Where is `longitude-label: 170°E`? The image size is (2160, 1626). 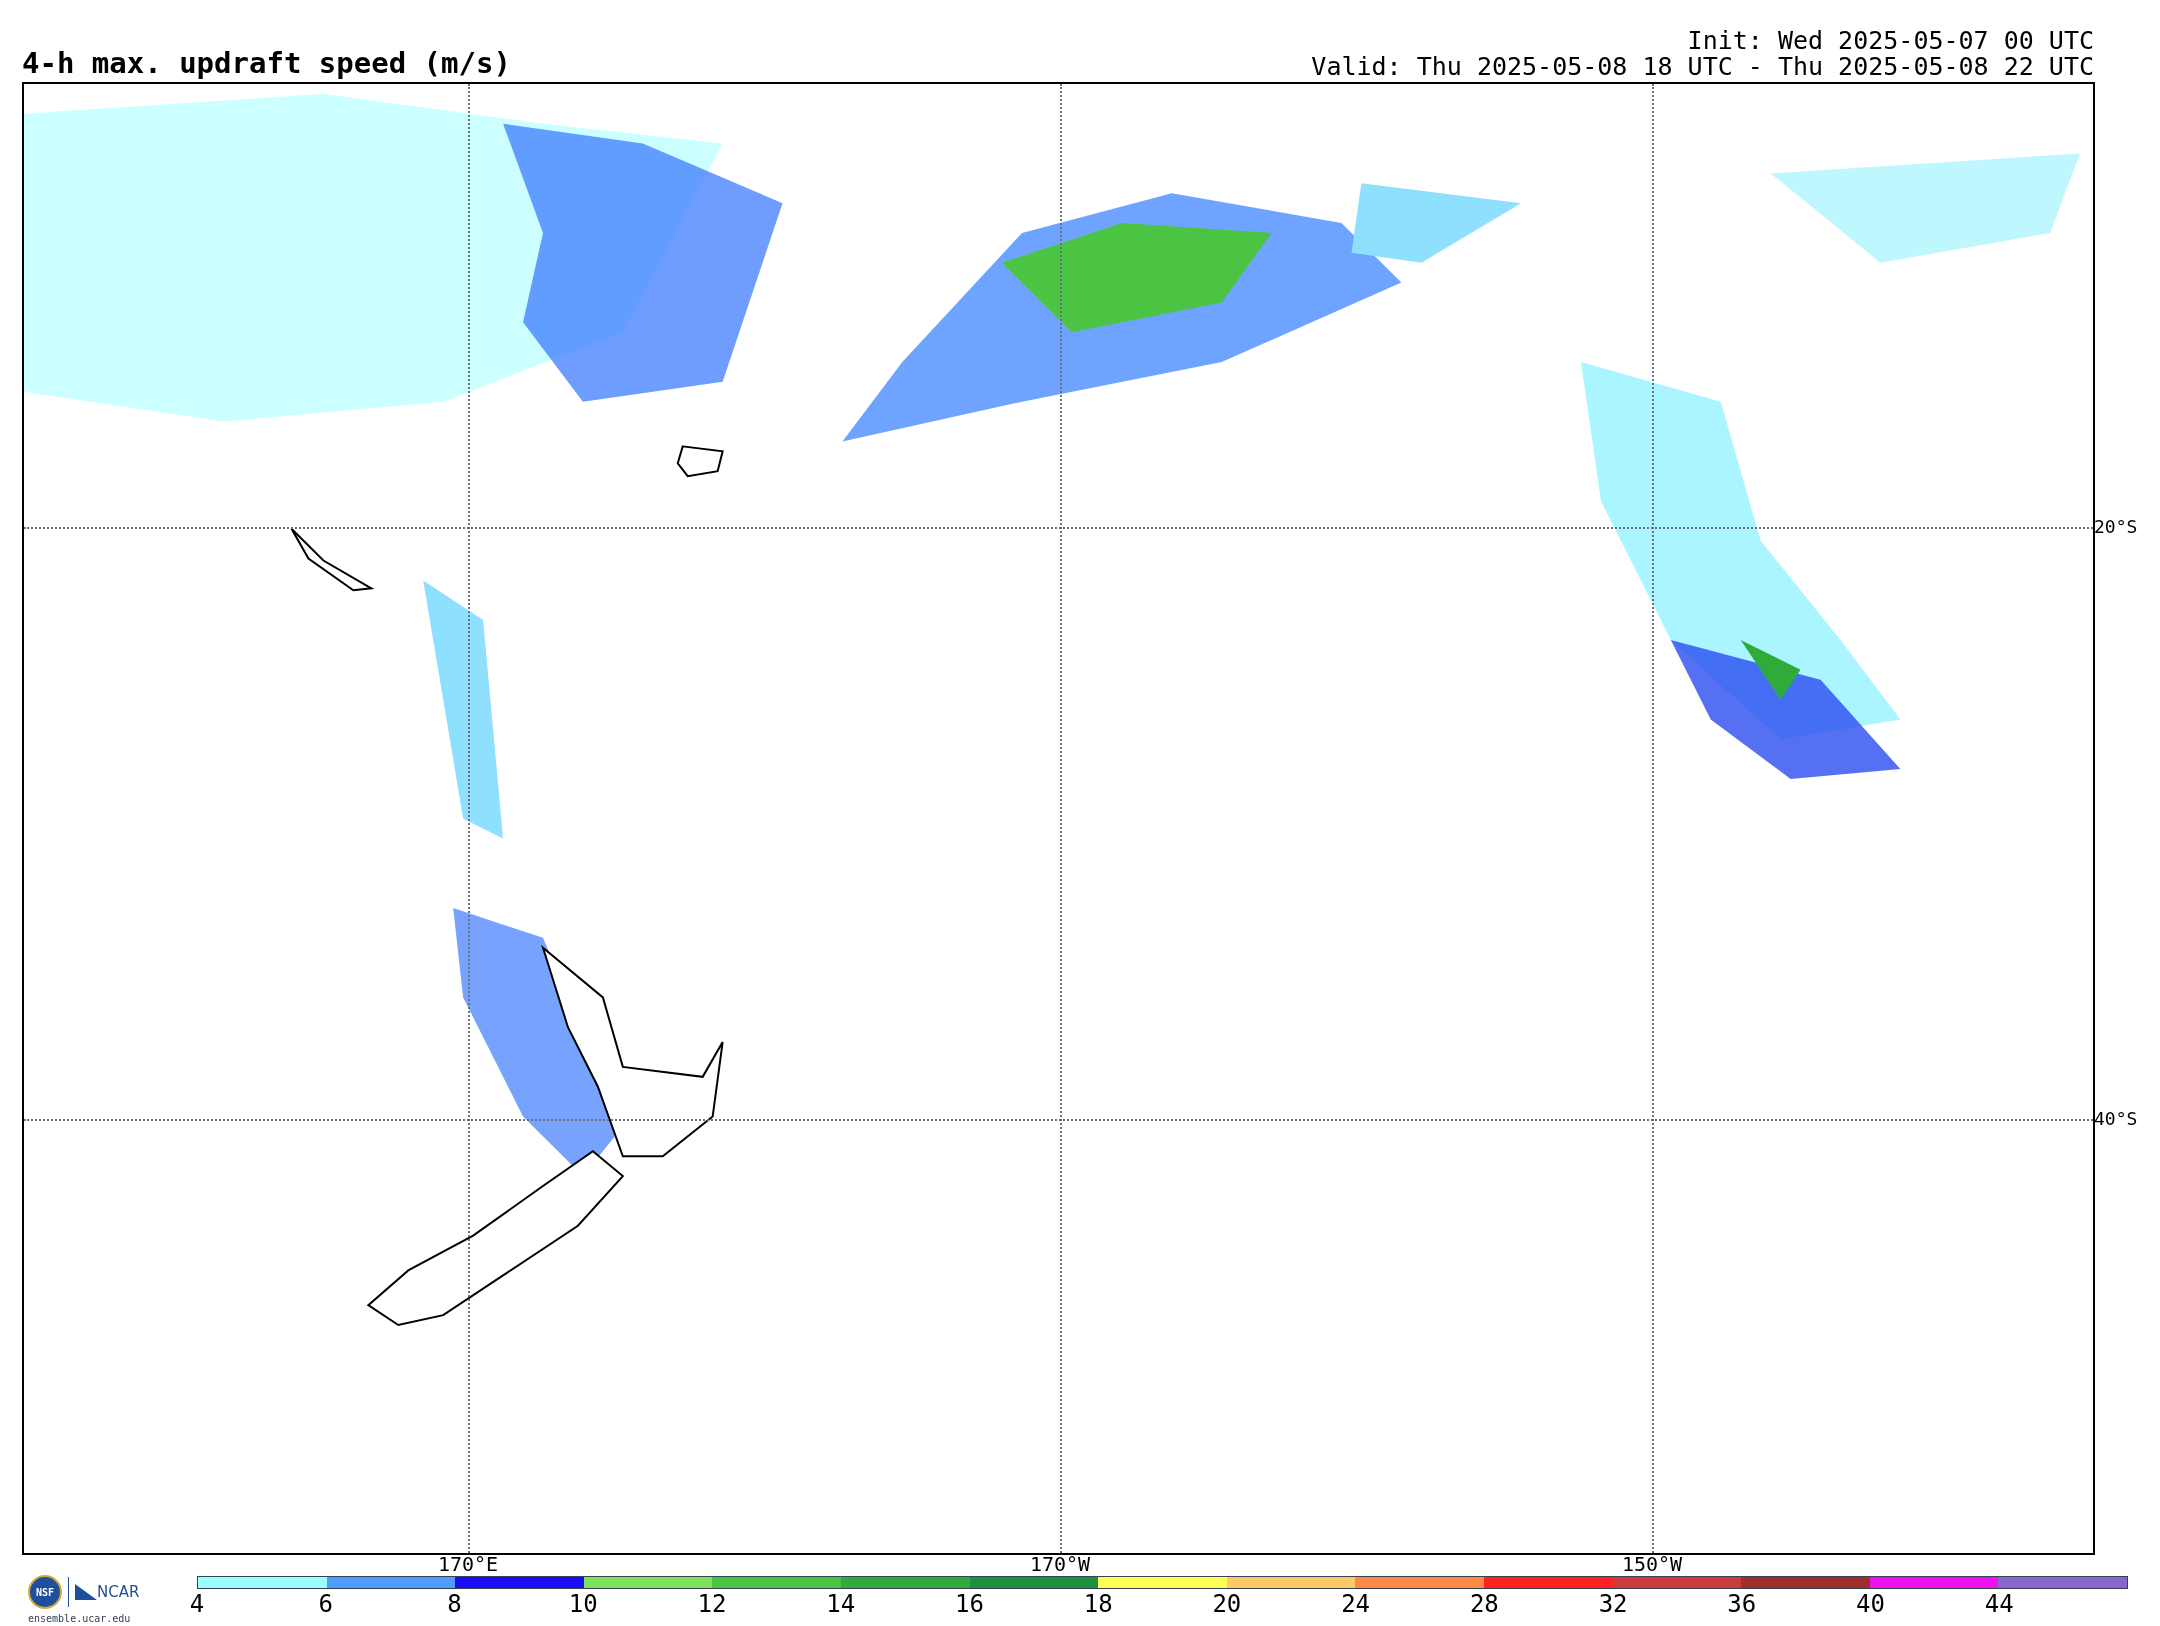
longitude-label: 170°E is located at coordinates (468, 1564).